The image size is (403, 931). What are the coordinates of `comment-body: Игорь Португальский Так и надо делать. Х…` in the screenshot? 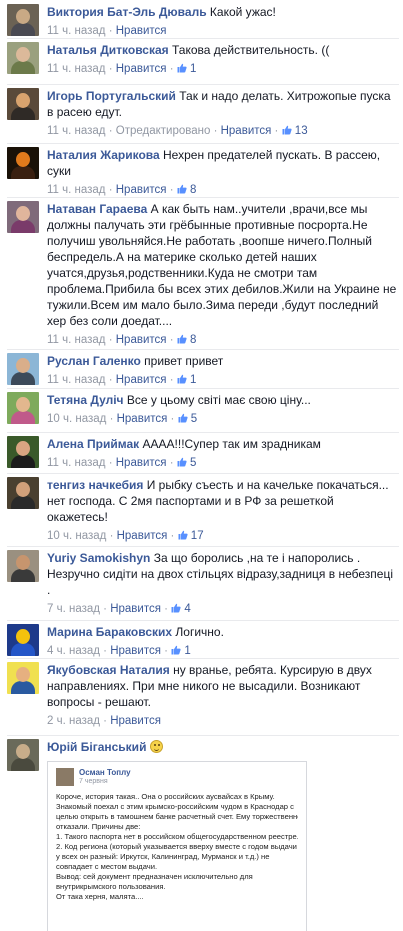 It's located at (222, 113).